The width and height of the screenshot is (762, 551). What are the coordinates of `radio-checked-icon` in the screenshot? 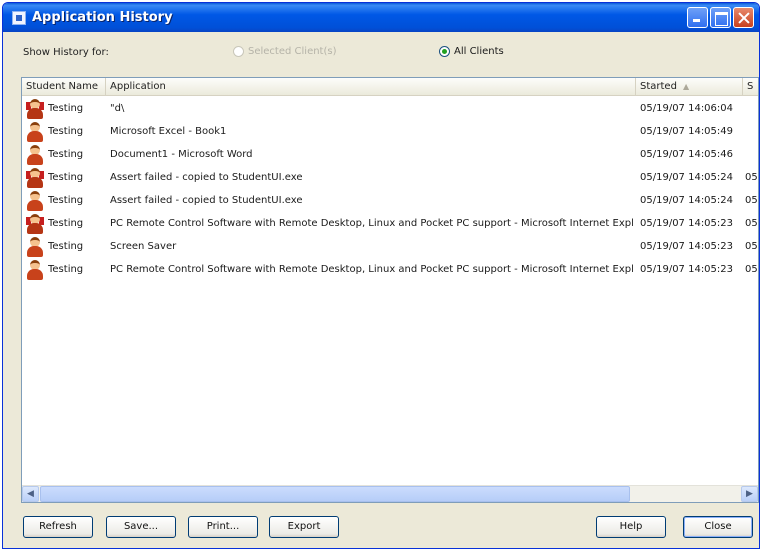 It's located at (444, 51).